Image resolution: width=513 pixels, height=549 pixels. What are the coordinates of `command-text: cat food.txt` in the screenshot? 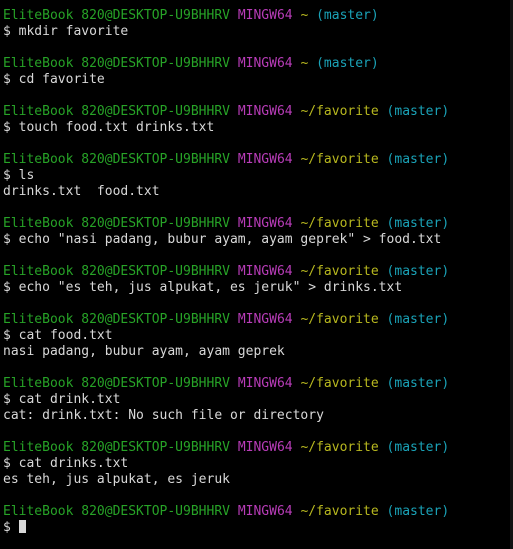 It's located at (65, 335).